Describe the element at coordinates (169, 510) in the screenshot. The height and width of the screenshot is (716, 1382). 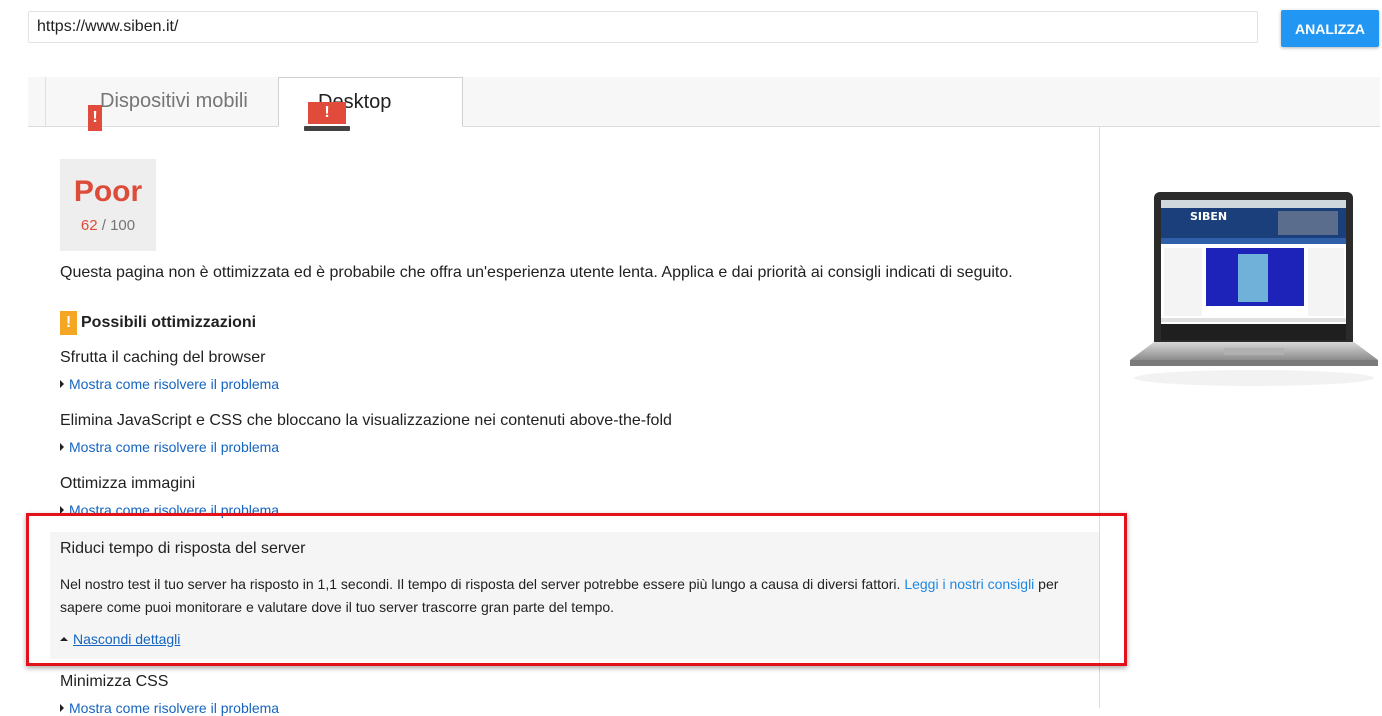
I see `show-fix-link-images: Mostra come risolvere il problema` at that location.